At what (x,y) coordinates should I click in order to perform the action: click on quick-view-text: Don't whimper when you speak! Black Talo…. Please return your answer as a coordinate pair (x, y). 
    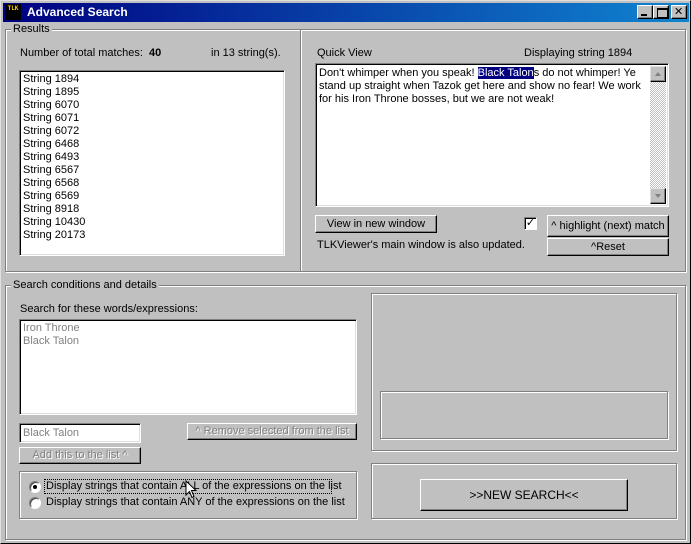
    Looking at the image, I should click on (480, 86).